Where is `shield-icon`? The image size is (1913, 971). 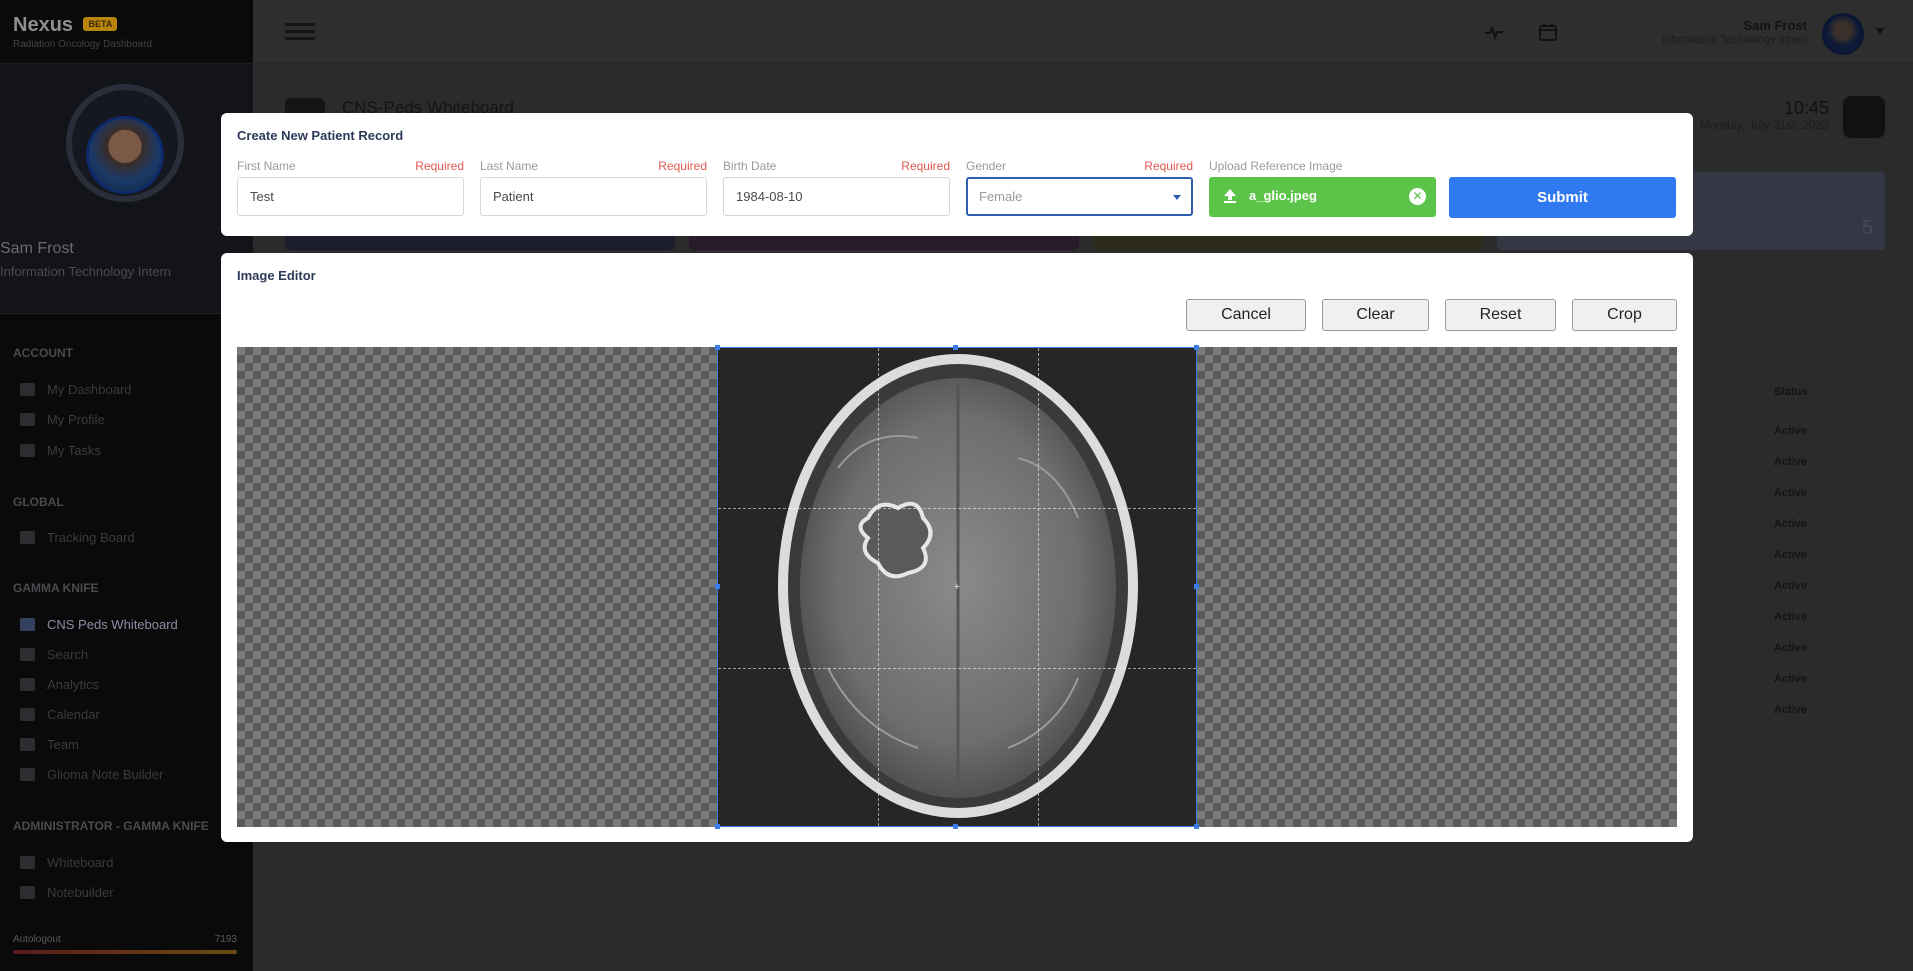
shield-icon is located at coordinates (27, 862).